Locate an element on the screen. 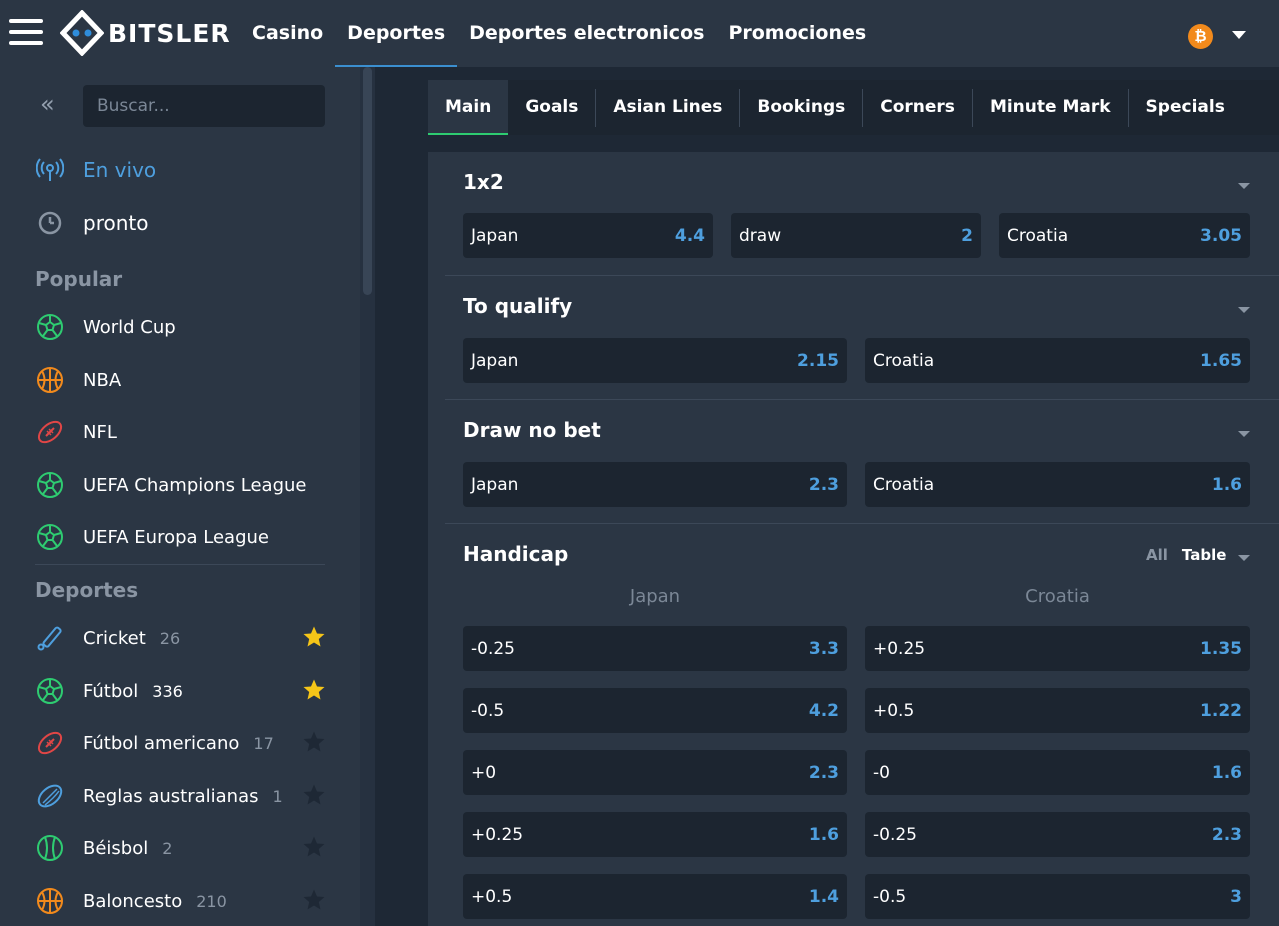 The width and height of the screenshot is (1279, 926). odds-button: Japan 2.3 is located at coordinates (655, 484).